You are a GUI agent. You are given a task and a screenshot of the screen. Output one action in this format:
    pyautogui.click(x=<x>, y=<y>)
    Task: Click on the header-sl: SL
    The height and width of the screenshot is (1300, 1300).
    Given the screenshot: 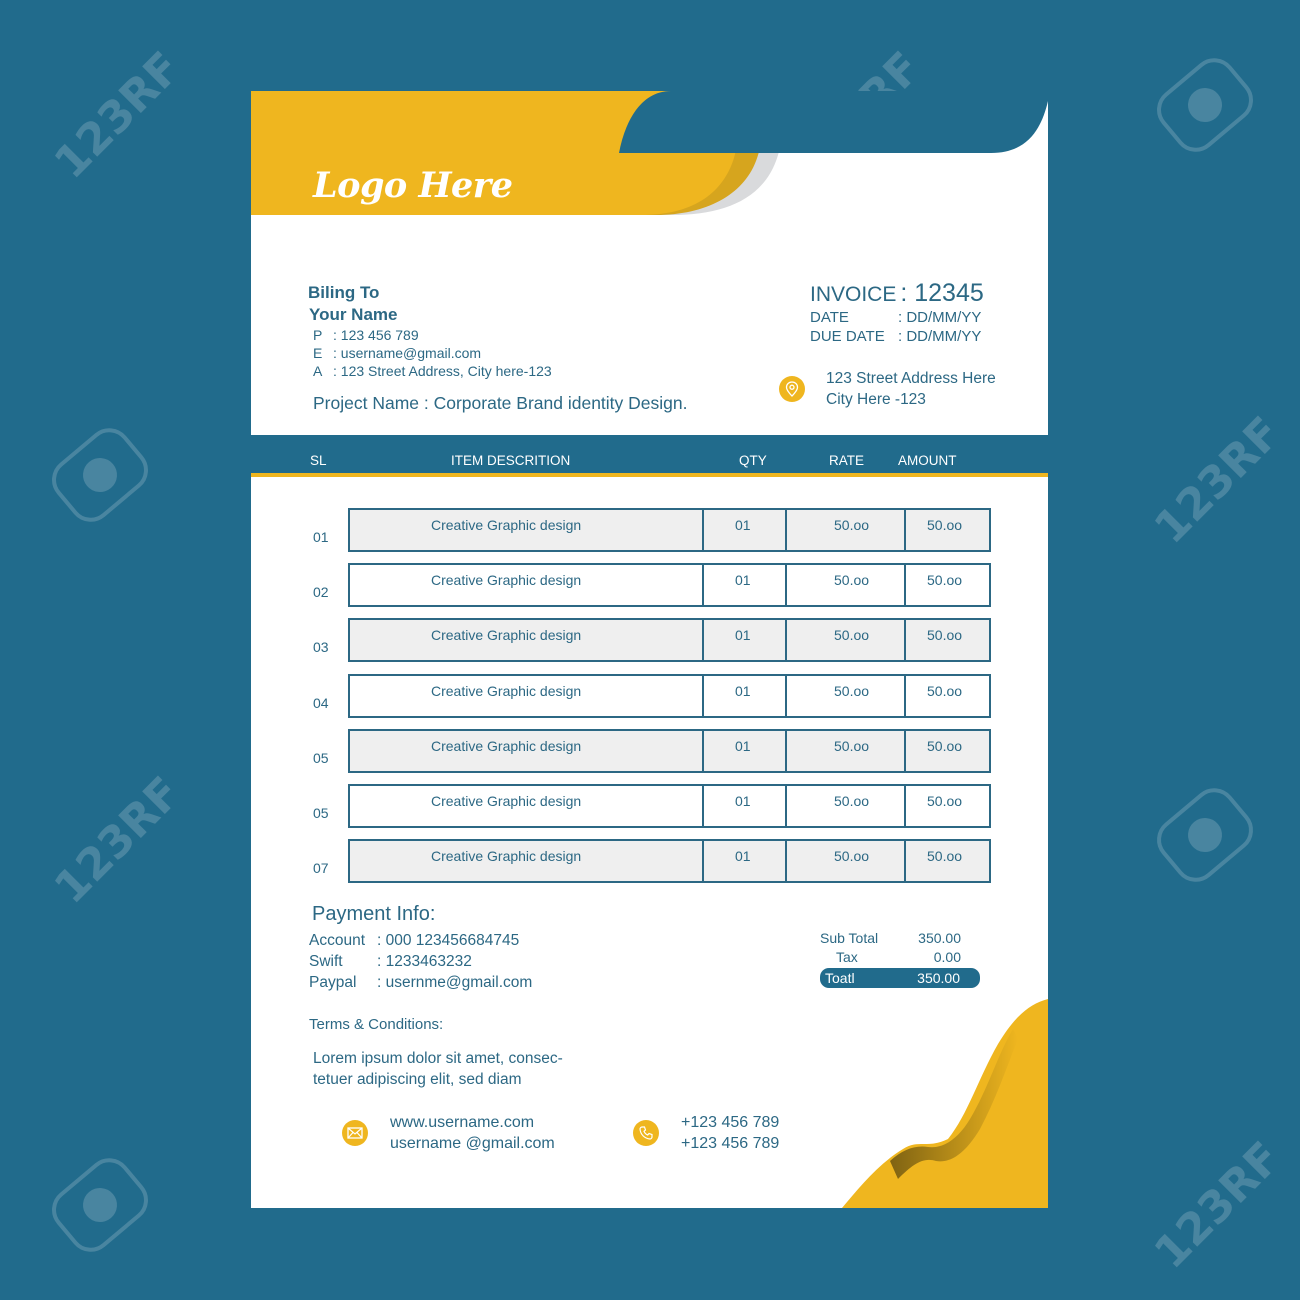 What is the action you would take?
    pyautogui.click(x=318, y=460)
    